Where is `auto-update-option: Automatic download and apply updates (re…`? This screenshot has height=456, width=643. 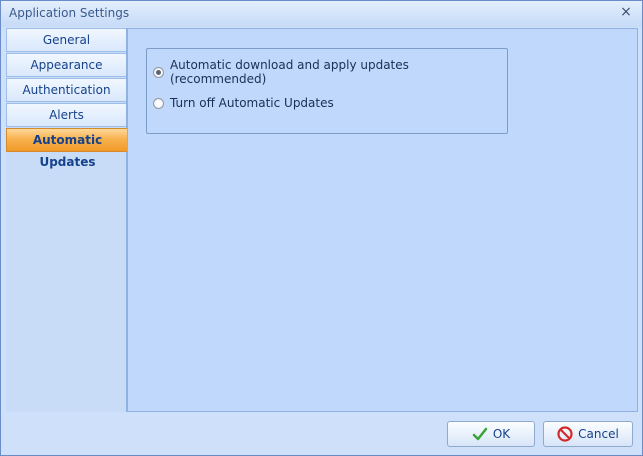 auto-update-option: Automatic download and apply updates (re… is located at coordinates (330, 72).